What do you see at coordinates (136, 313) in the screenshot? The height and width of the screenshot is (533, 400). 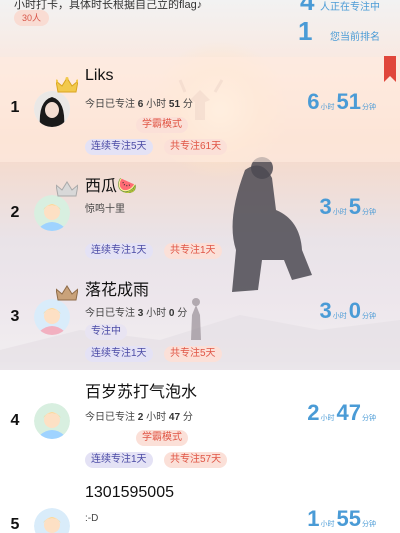 I see `today-focus-text: 今日已专注 3 小时 0 分` at bounding box center [136, 313].